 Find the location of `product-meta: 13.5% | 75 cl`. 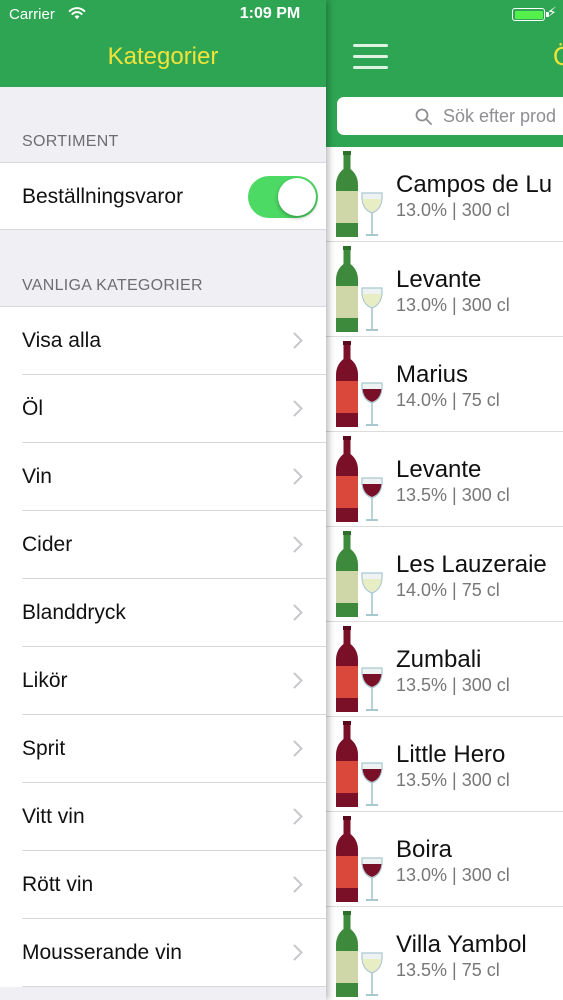

product-meta: 13.5% | 75 cl is located at coordinates (448, 970).